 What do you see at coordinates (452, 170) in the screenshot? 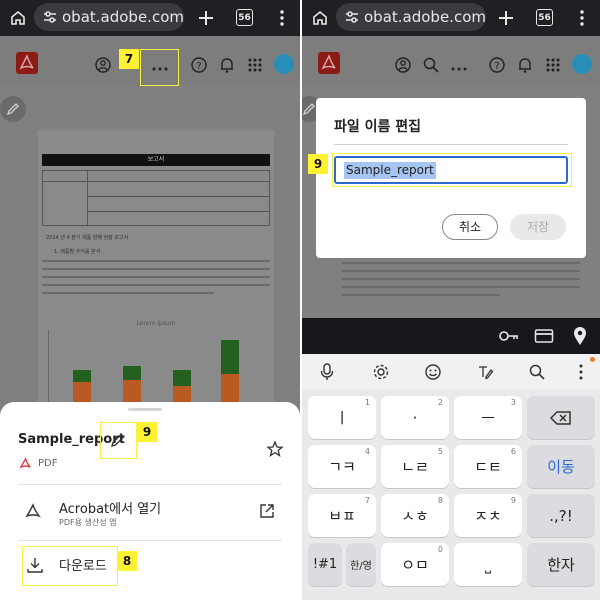
I see `highlight-name-input` at bounding box center [452, 170].